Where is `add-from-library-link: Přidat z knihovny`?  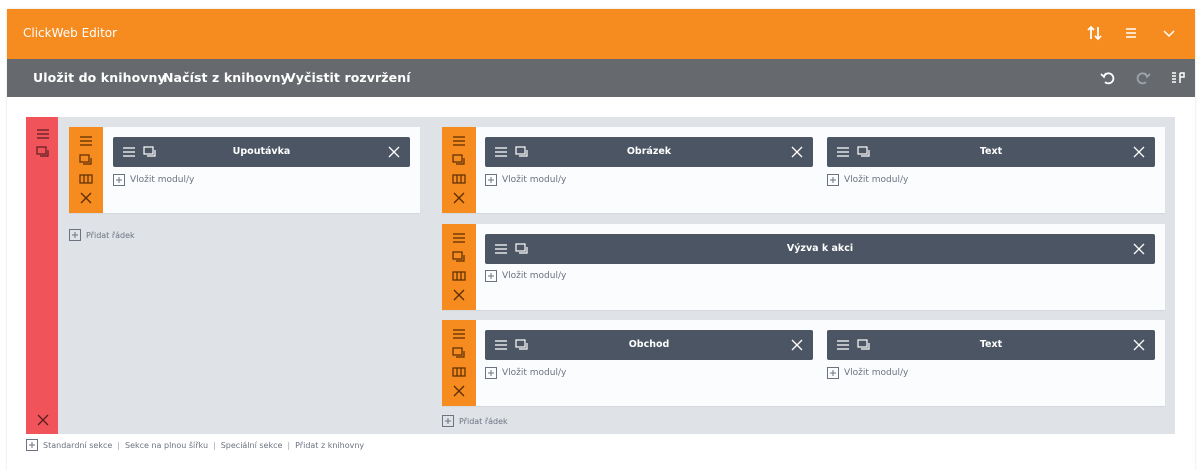
add-from-library-link: Přidat z knihovny is located at coordinates (329, 445).